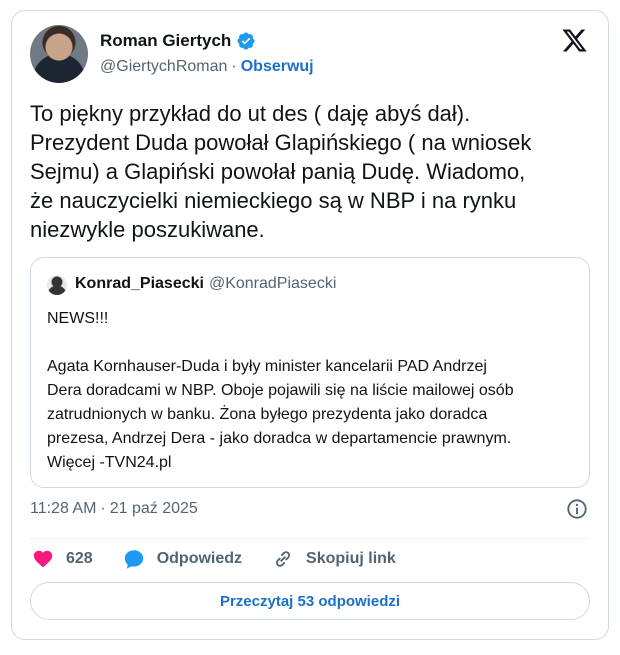  I want to click on timestamp-row: 11:28 AM · 21 paź 2025, so click(114, 509).